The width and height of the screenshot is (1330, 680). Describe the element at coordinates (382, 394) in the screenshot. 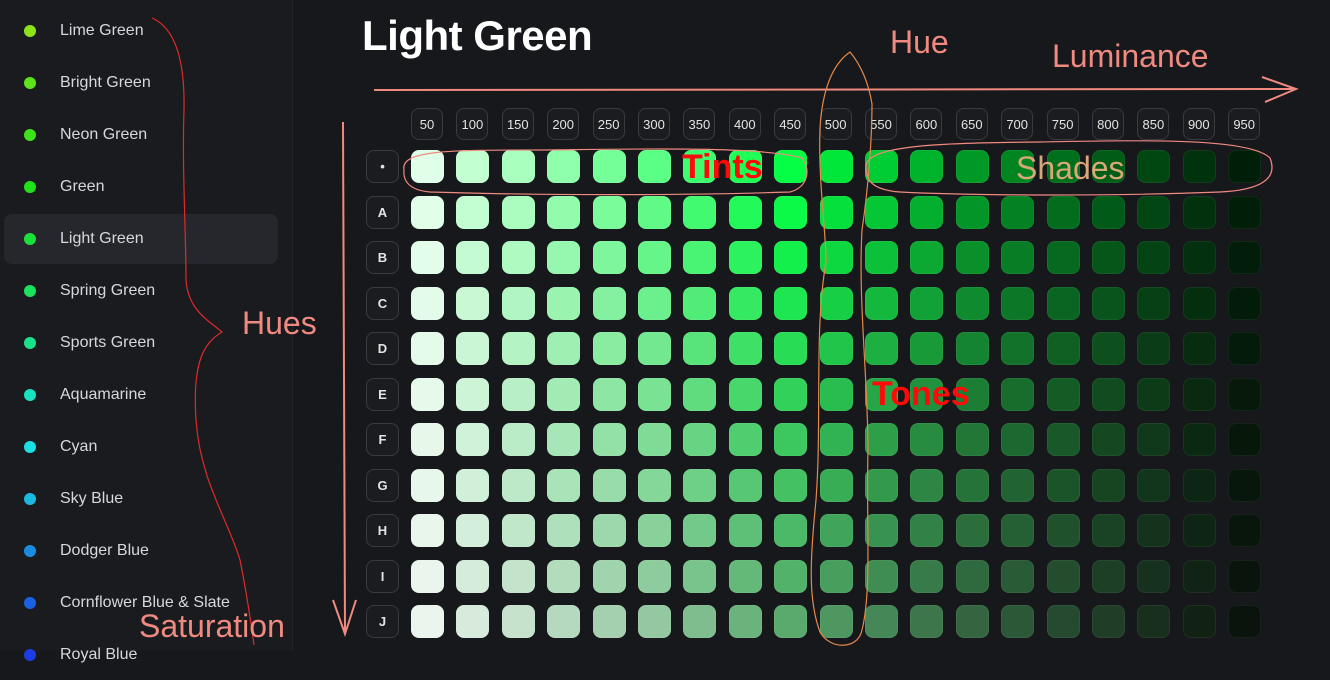

I see `row-header: E` at that location.